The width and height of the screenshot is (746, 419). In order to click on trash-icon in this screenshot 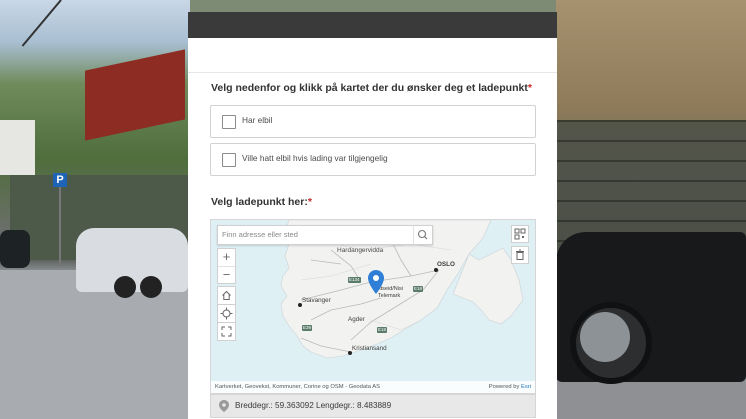, I will do `click(520, 255)`.